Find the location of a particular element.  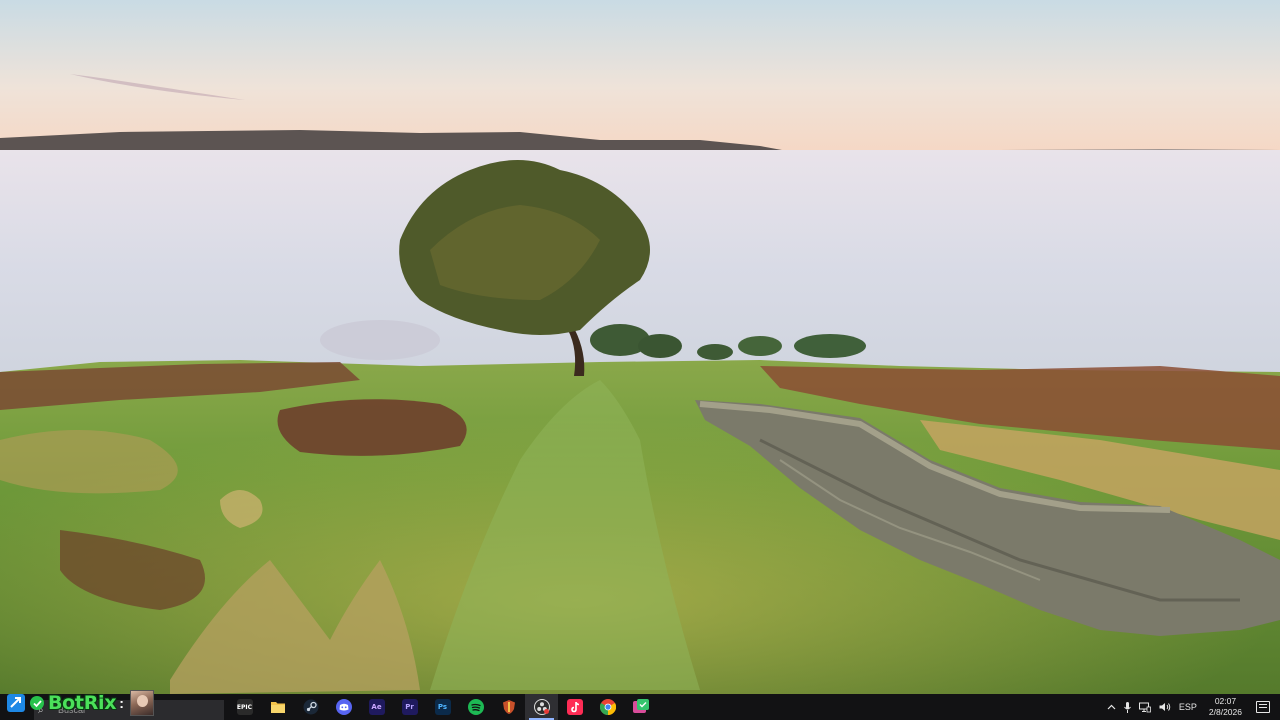

taskbar-app-premiere-pro: Pr is located at coordinates (409, 707).